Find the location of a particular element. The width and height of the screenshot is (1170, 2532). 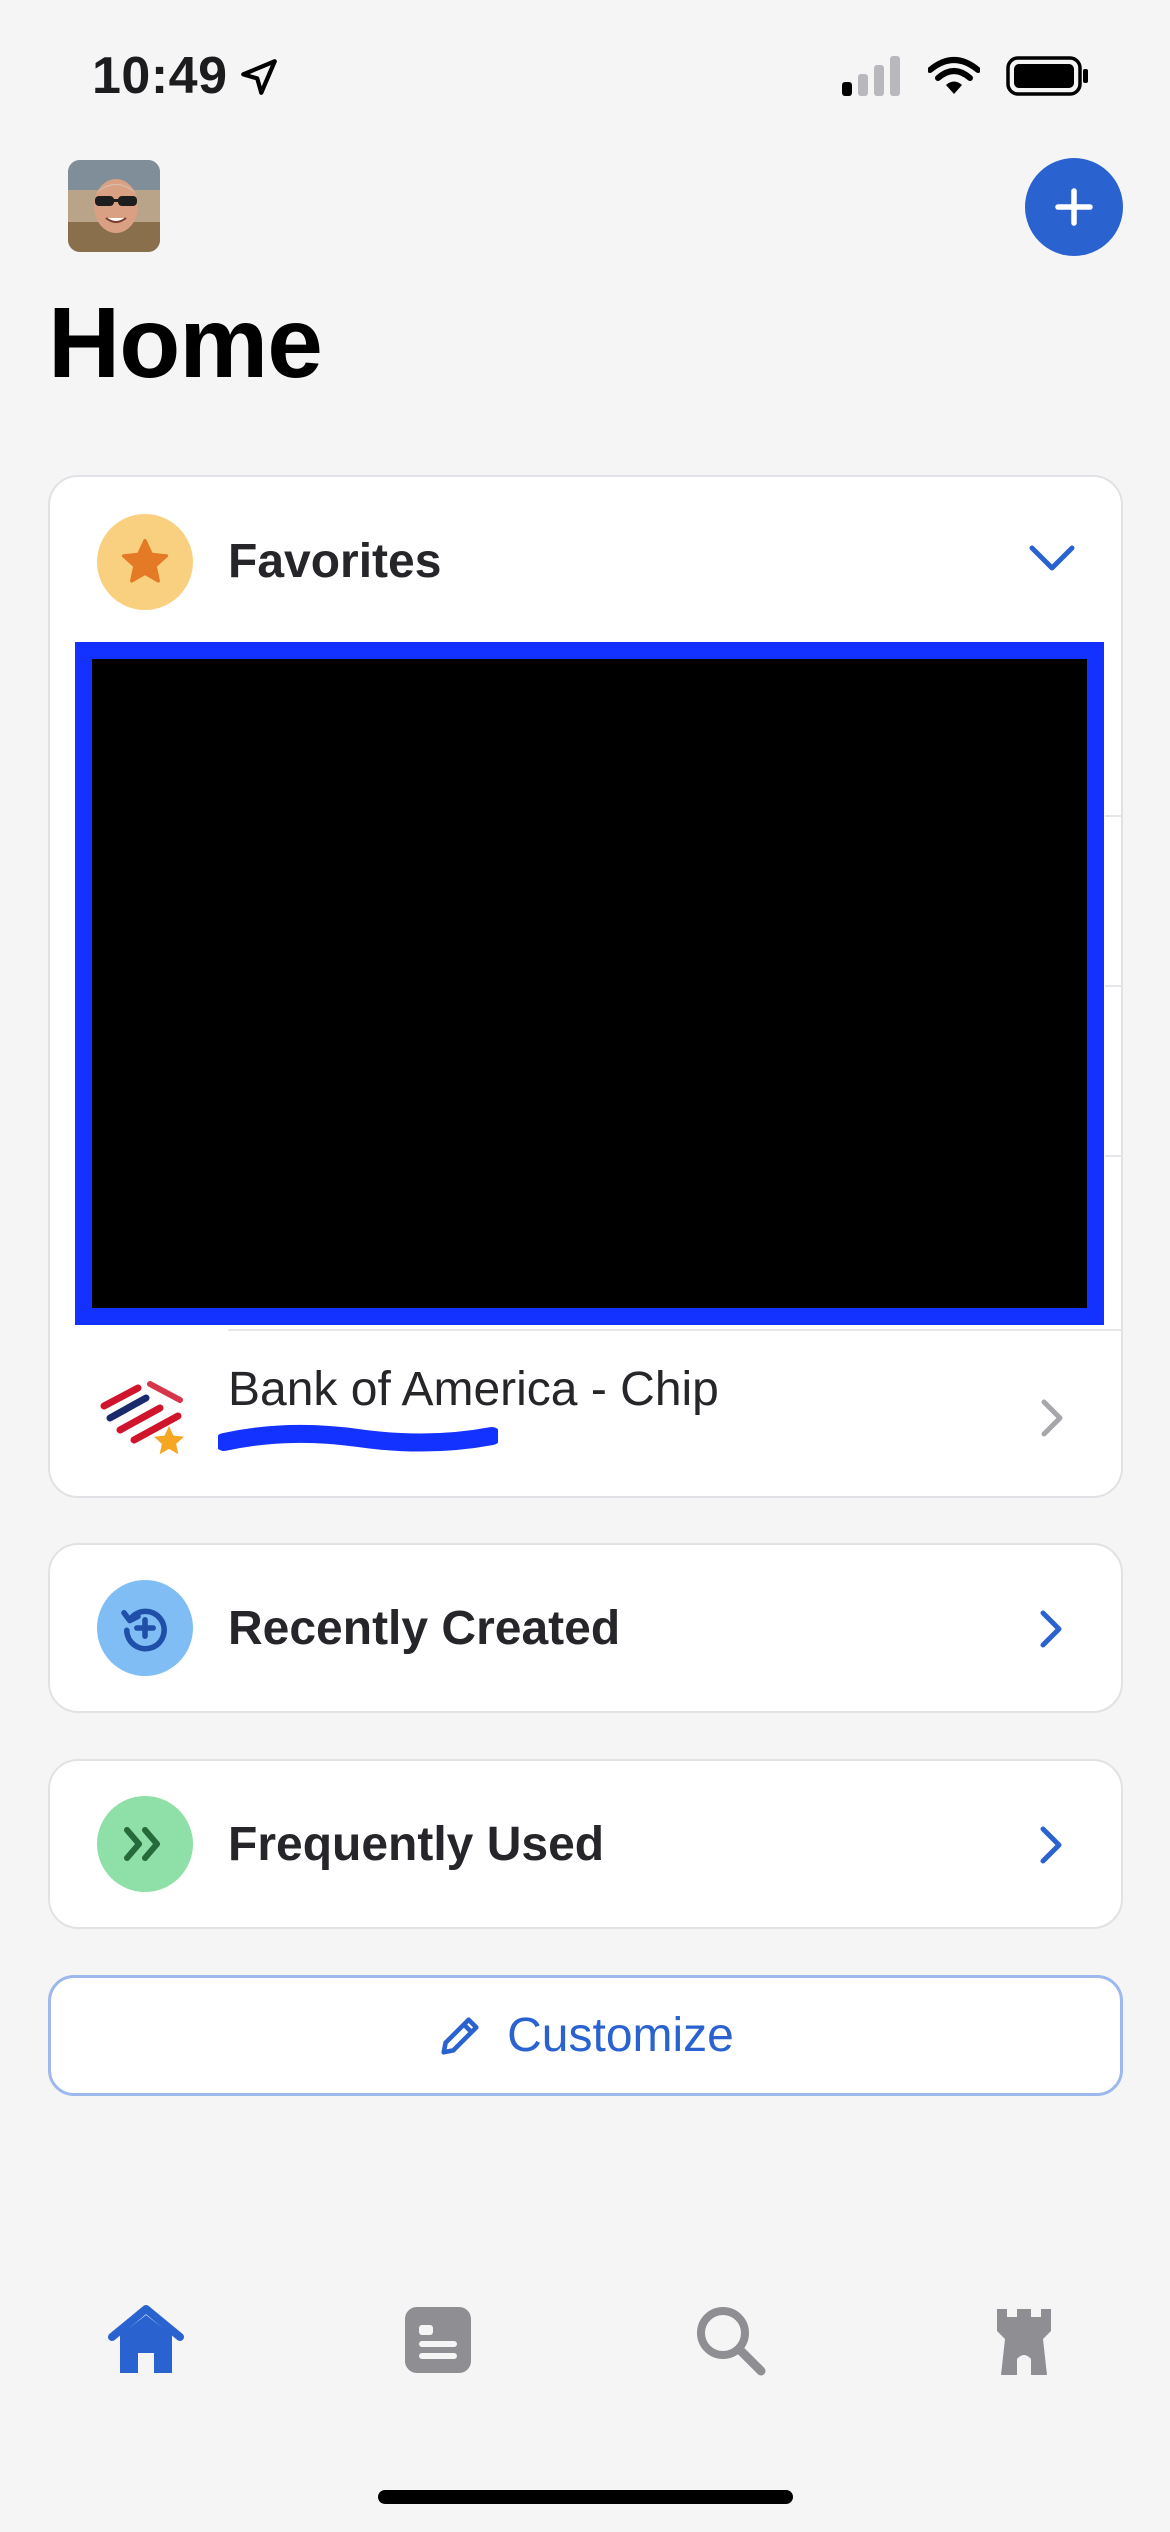

bank-logo-icon is located at coordinates (143, 1419).